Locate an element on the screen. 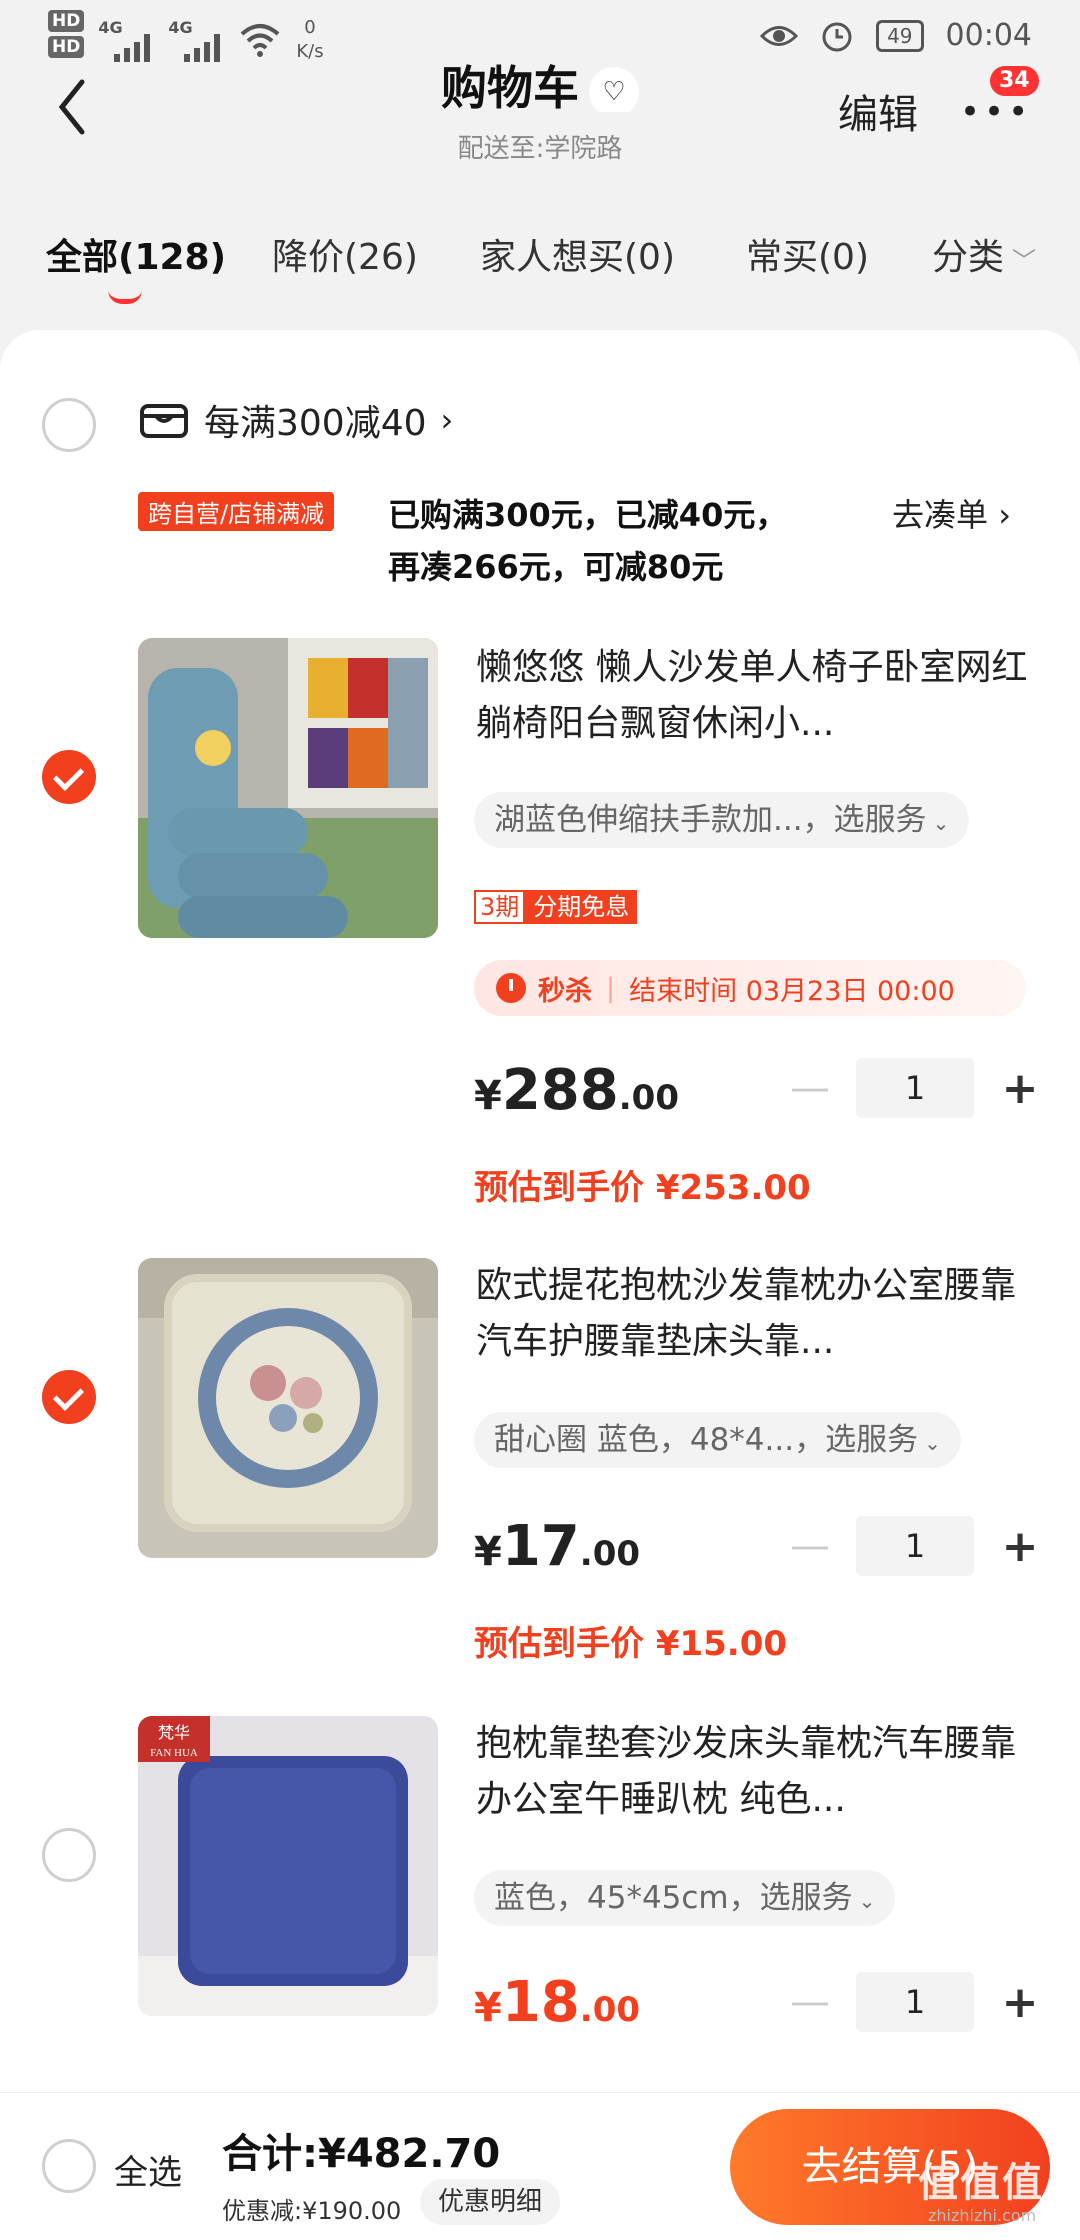 The width and height of the screenshot is (1080, 2240). lazy-sofa-image is located at coordinates (288, 788).